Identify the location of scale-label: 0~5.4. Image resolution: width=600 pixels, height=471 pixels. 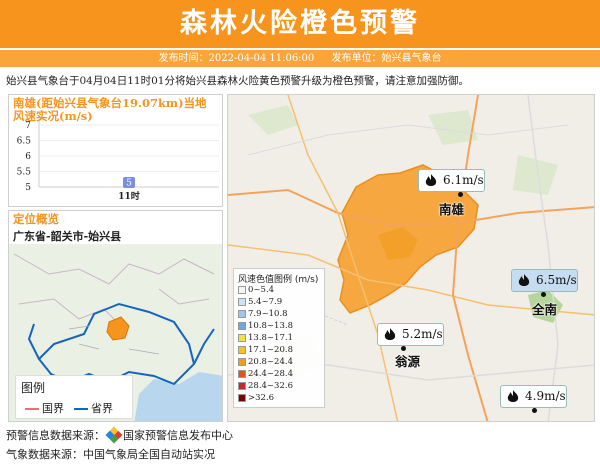
(261, 290).